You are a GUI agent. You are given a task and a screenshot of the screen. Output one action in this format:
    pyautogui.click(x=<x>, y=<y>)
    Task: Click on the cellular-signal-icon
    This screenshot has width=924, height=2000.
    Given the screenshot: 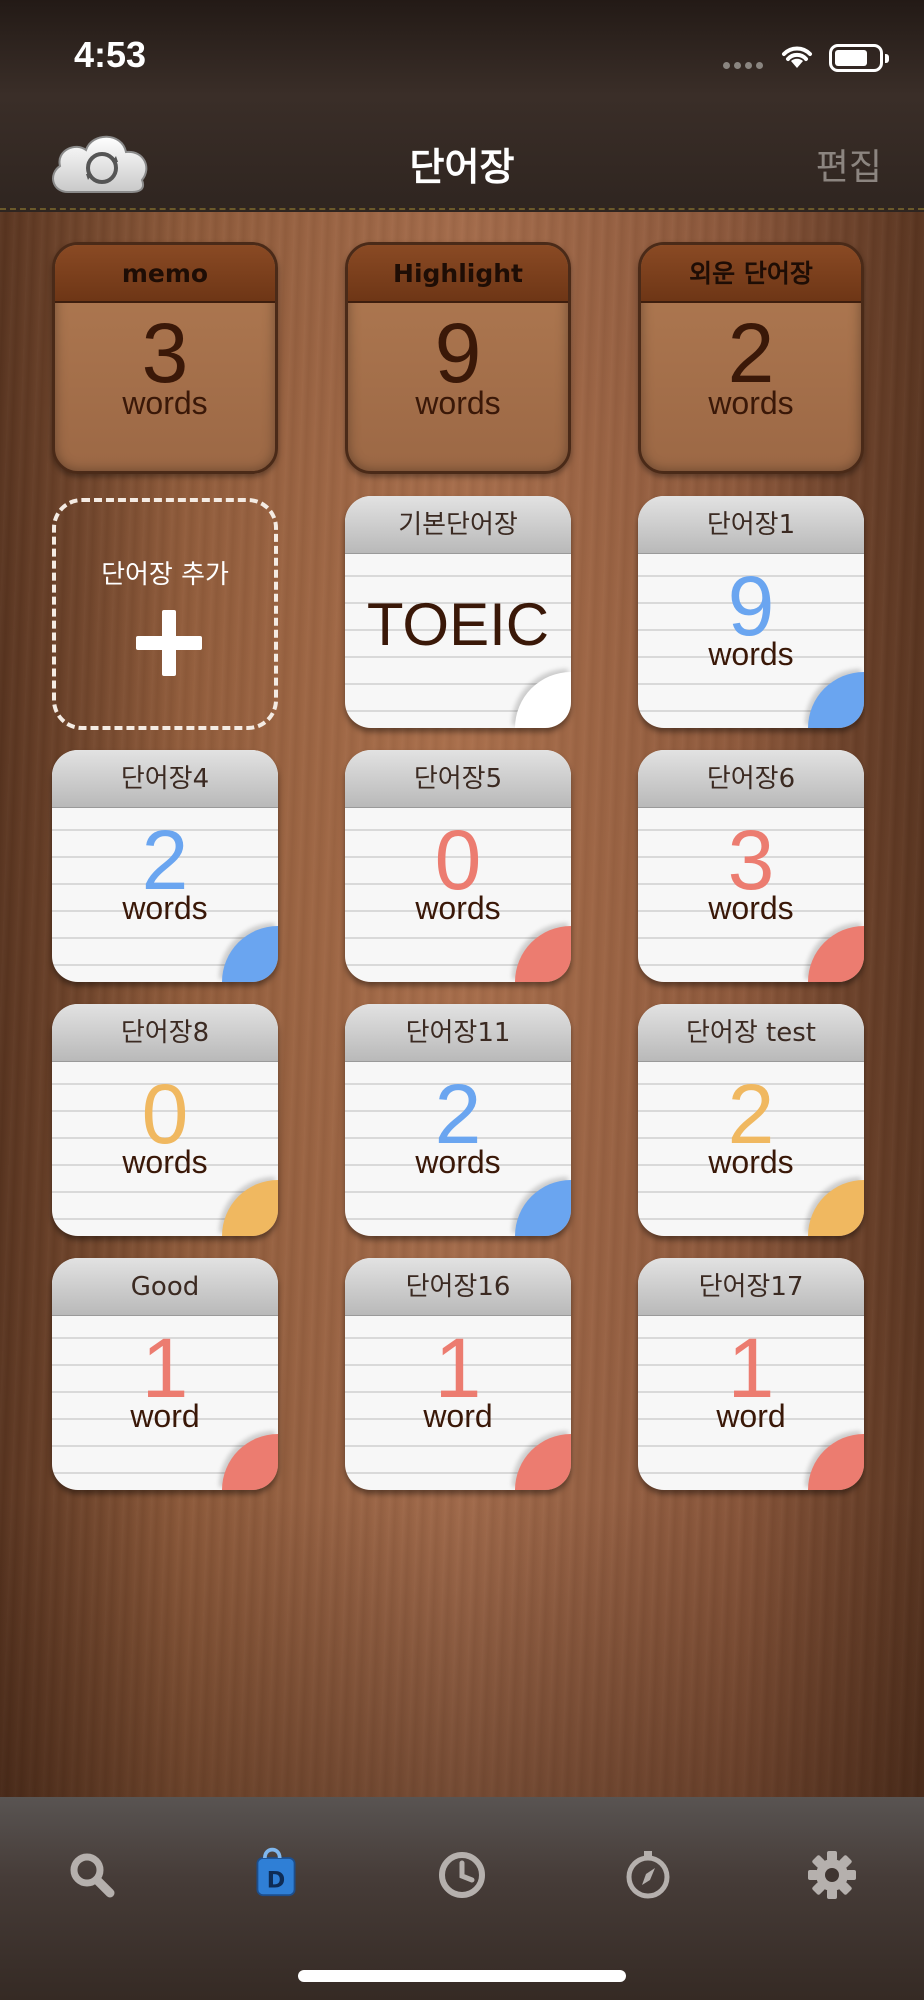 What is the action you would take?
    pyautogui.click(x=743, y=66)
    